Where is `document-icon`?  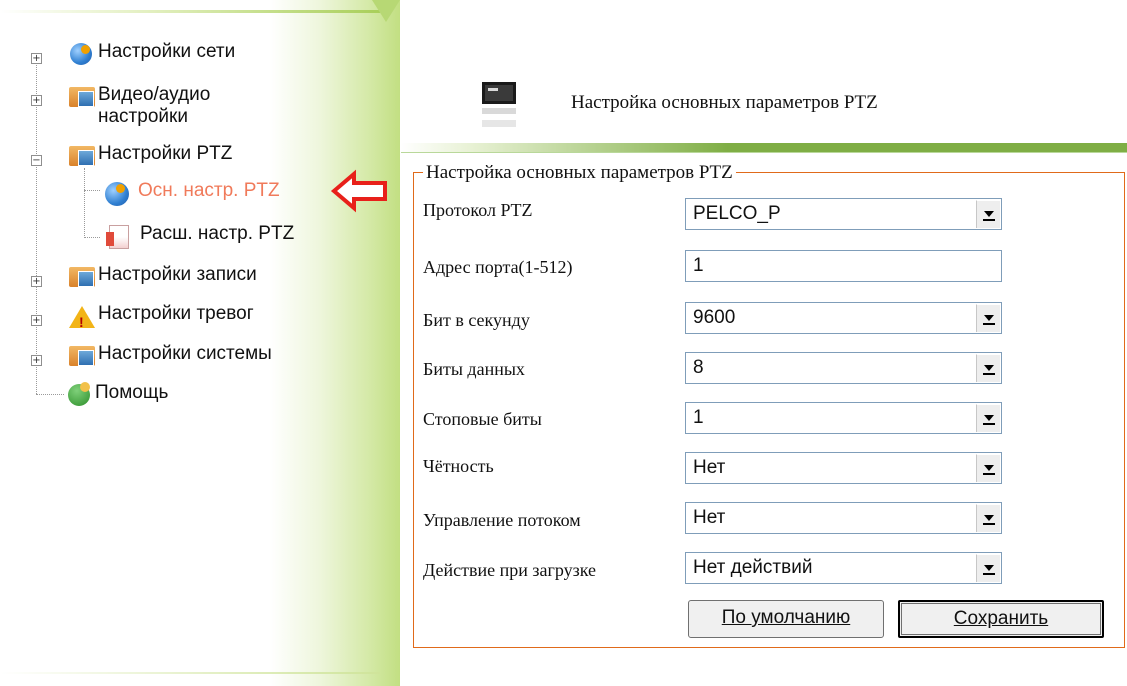
document-icon is located at coordinates (122, 236).